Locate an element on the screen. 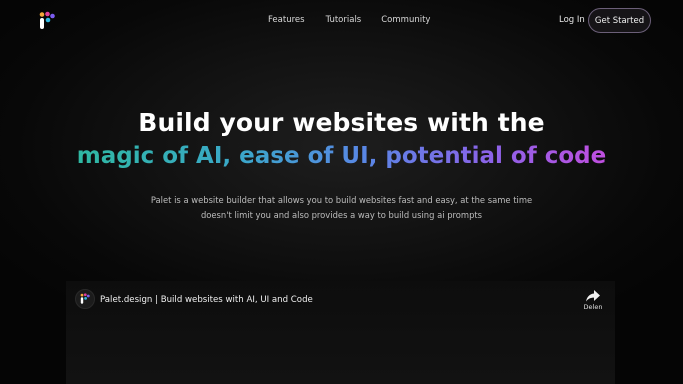 This screenshot has width=683, height=384. nav-link-tutorials: Tutorials is located at coordinates (344, 20).